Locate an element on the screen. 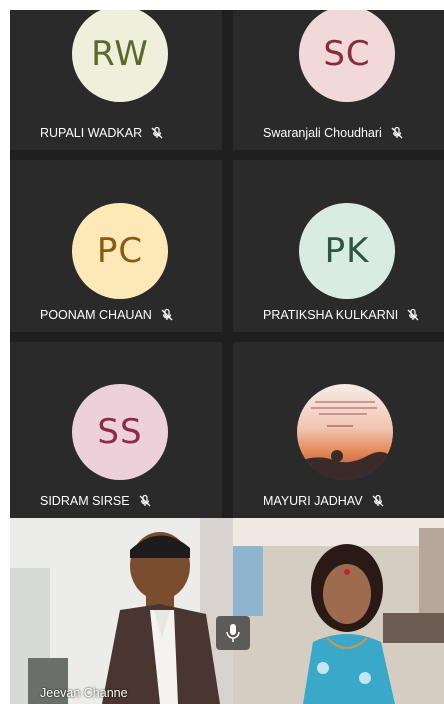  avatar: PK is located at coordinates (347, 251).